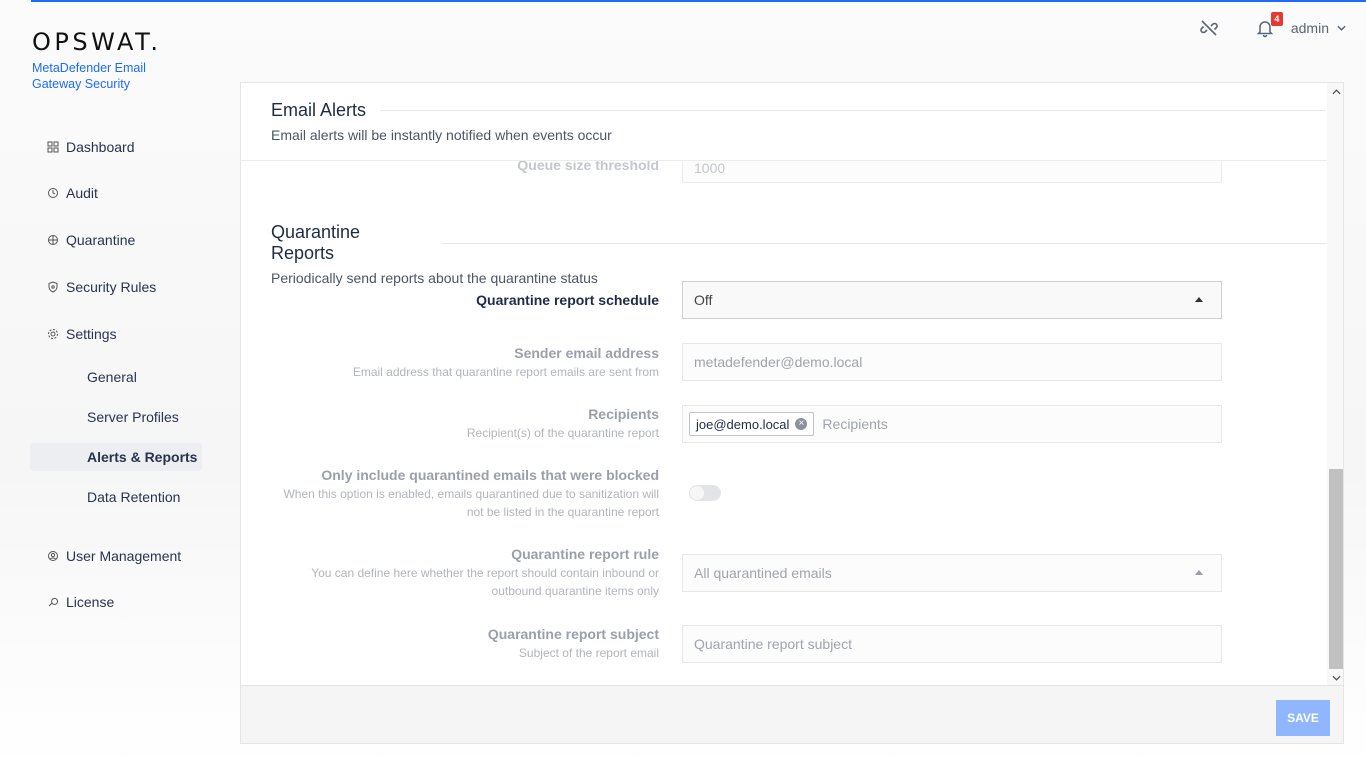 This screenshot has height=768, width=1366. I want to click on rule-select: All quarantined emails, so click(952, 573).